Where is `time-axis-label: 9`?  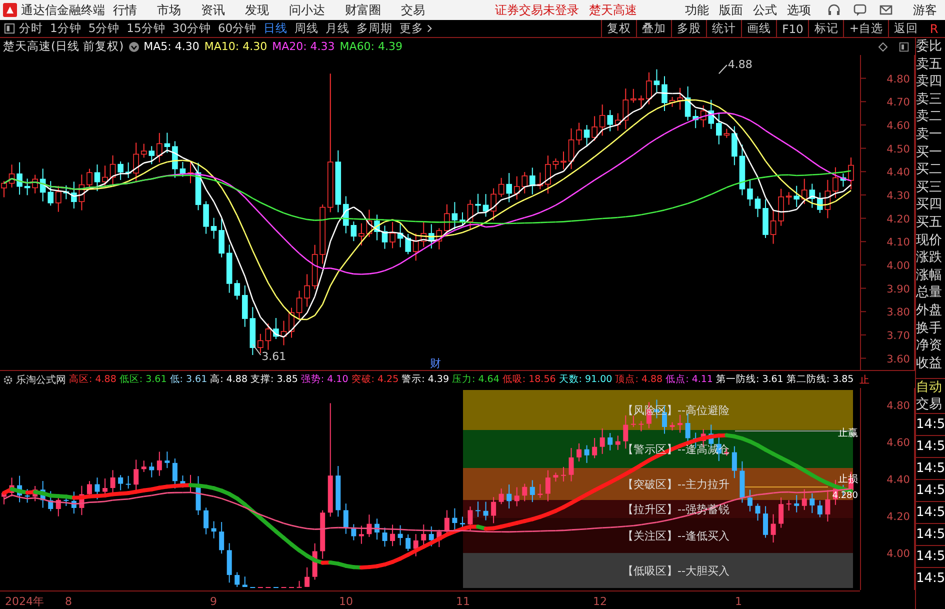 time-axis-label: 9 is located at coordinates (213, 601).